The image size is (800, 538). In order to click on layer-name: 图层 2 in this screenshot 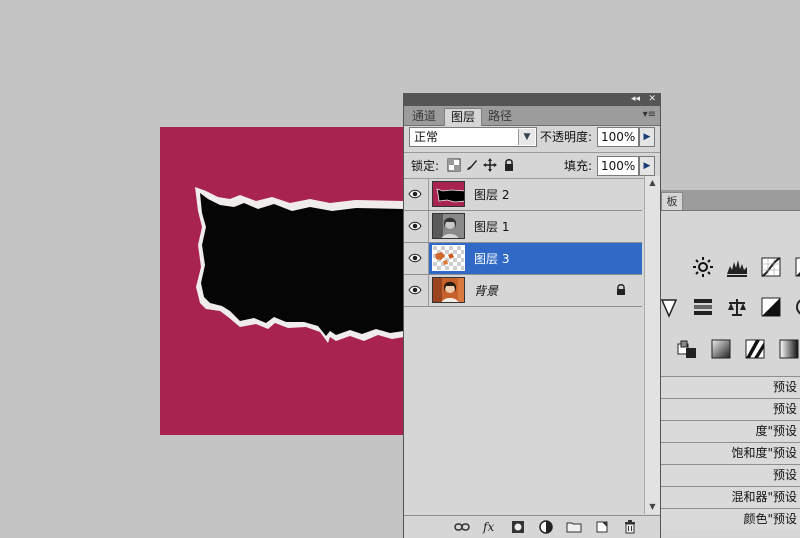, I will do `click(492, 195)`.